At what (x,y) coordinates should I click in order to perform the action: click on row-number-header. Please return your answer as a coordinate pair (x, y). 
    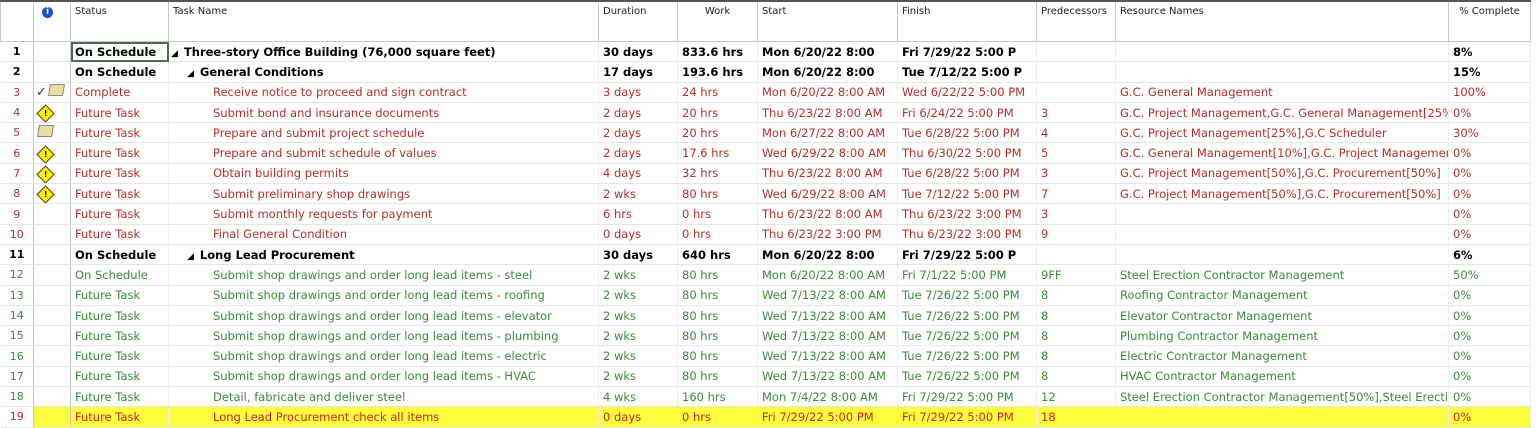
    Looking at the image, I should click on (17, 21).